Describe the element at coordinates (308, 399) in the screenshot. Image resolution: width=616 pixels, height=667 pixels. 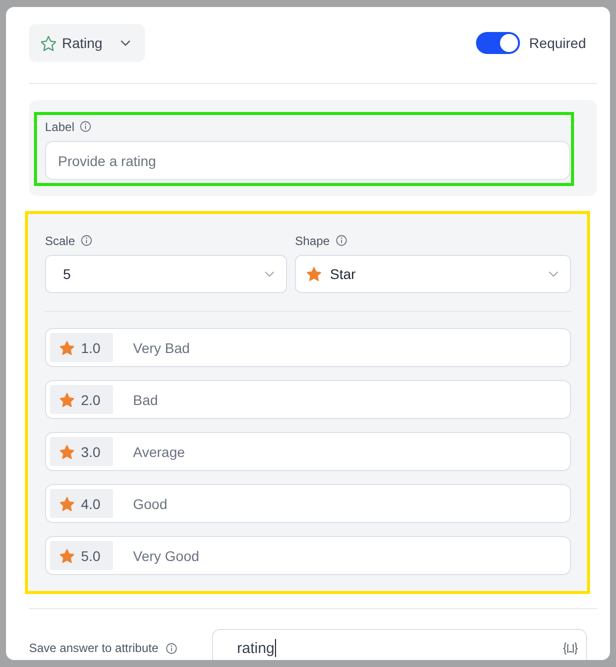
I see `option-field: 2.0 Bad` at that location.